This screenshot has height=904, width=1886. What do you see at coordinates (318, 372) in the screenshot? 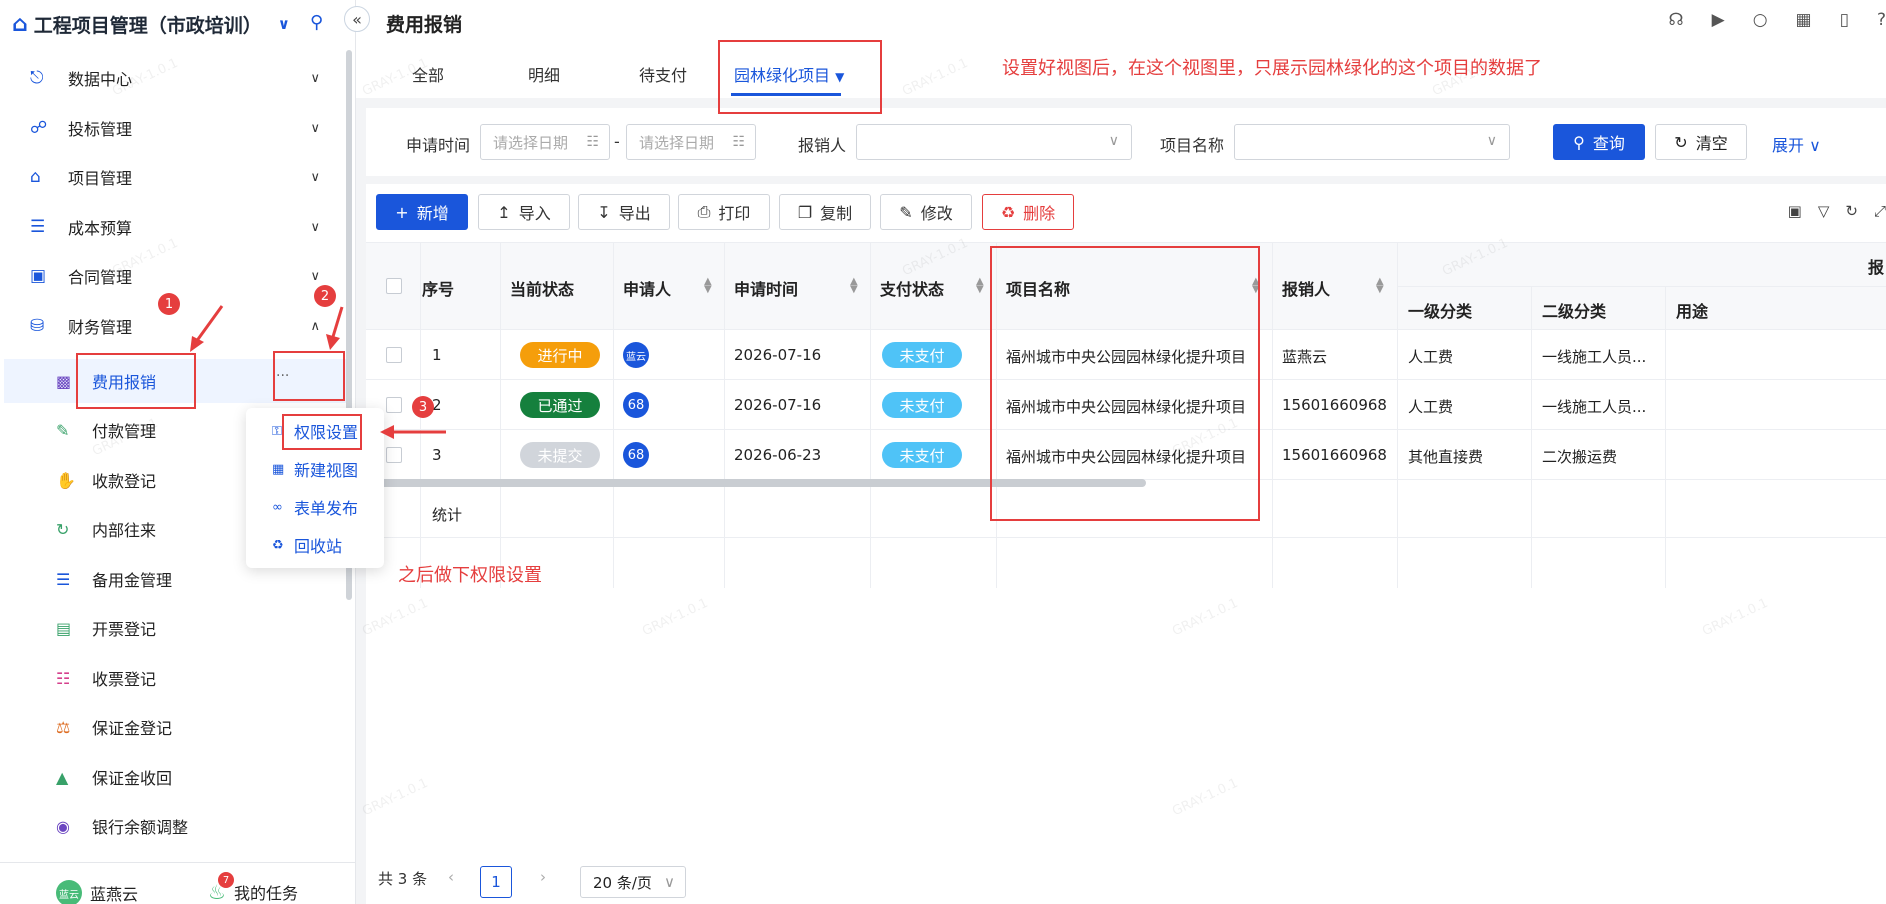
I see `annotation-arrows` at bounding box center [318, 372].